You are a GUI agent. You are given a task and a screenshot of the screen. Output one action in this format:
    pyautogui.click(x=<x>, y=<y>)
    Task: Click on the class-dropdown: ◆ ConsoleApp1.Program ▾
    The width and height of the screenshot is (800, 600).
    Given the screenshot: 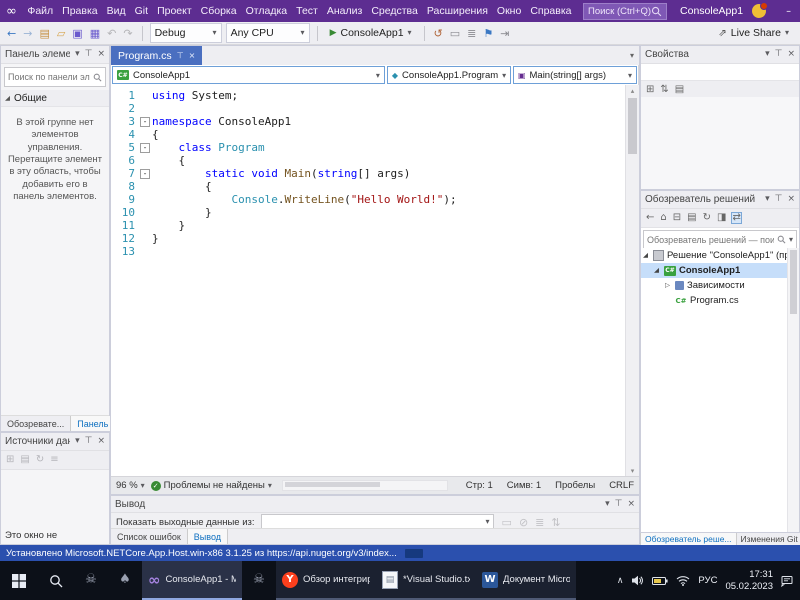 What is the action you would take?
    pyautogui.click(x=448, y=75)
    